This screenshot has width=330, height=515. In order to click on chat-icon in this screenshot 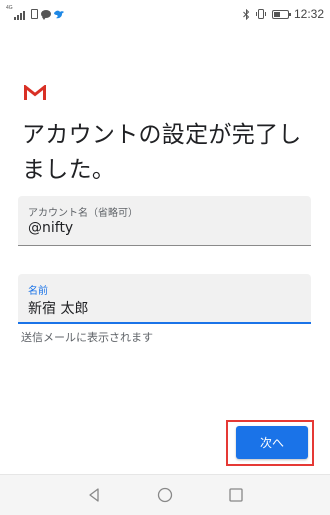, I will do `click(46, 15)`.